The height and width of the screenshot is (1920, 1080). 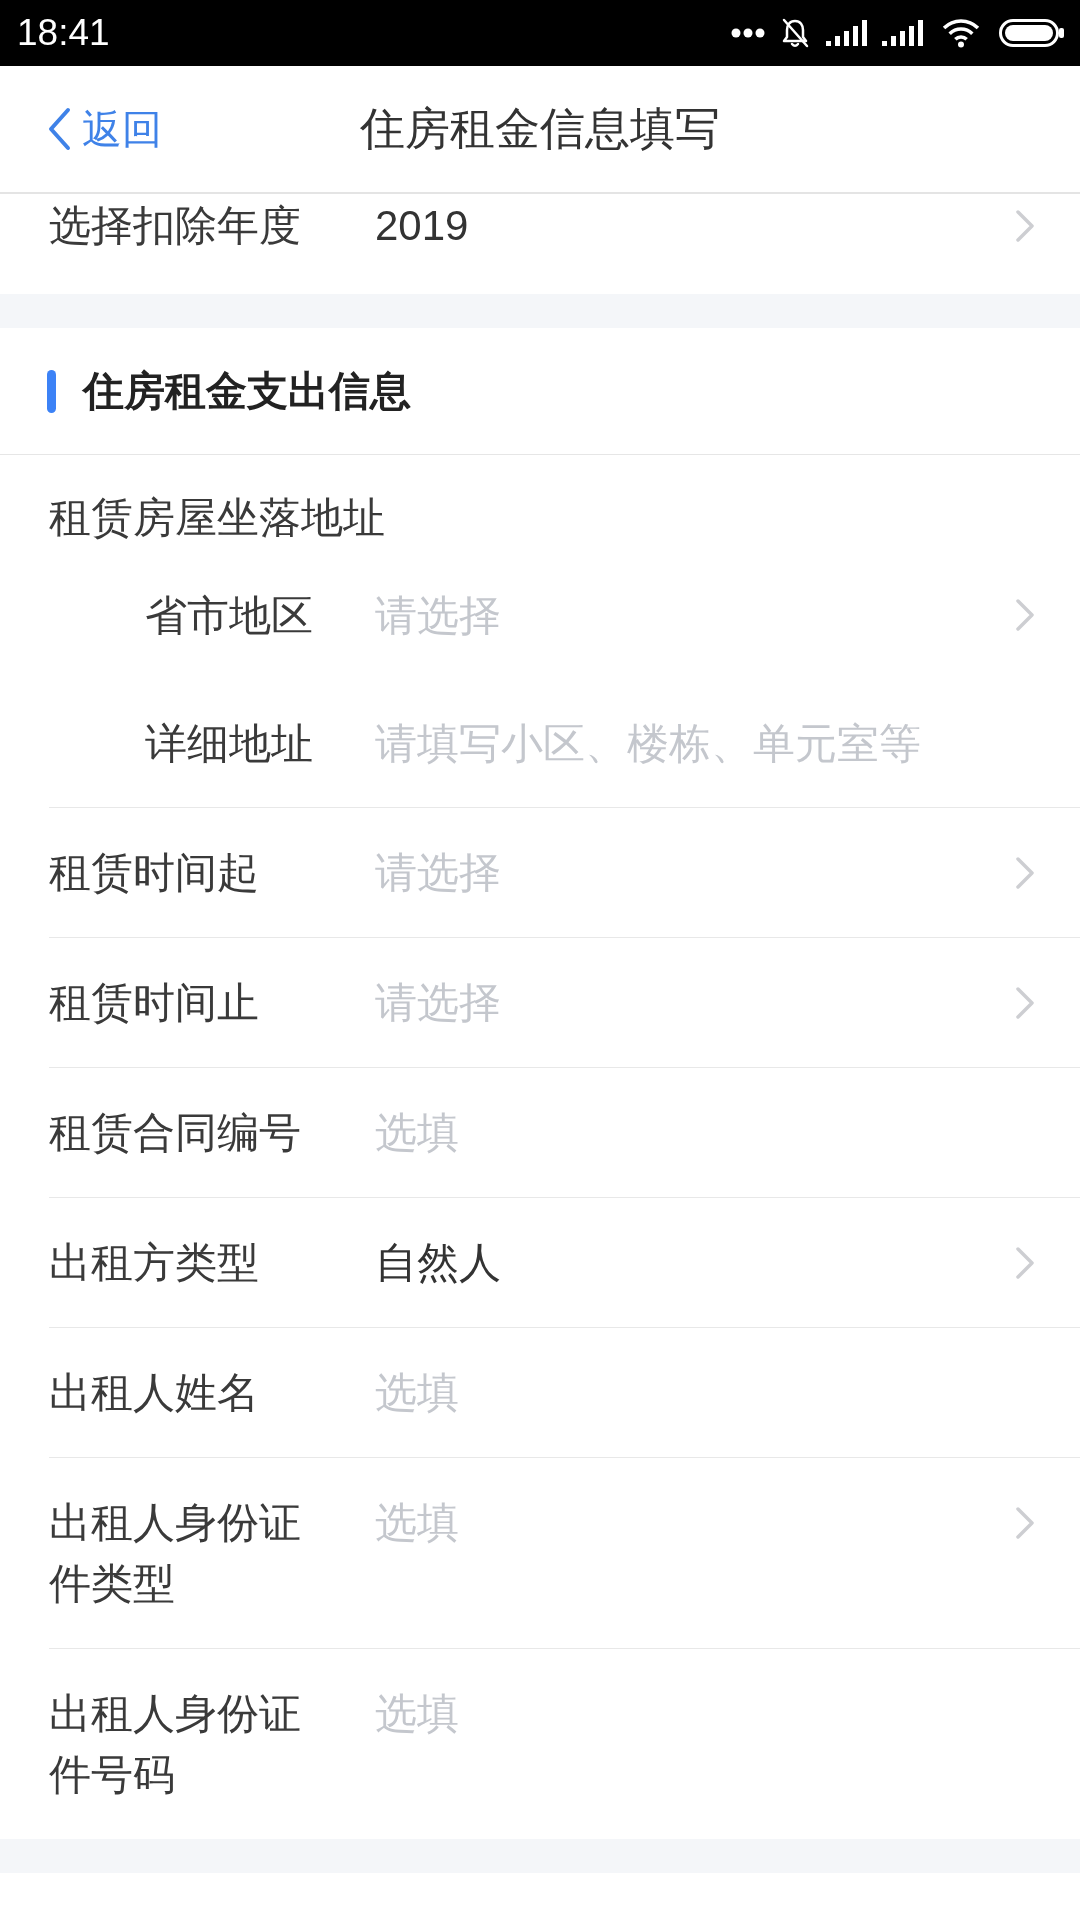 What do you see at coordinates (1031, 33) in the screenshot?
I see `battery-icon` at bounding box center [1031, 33].